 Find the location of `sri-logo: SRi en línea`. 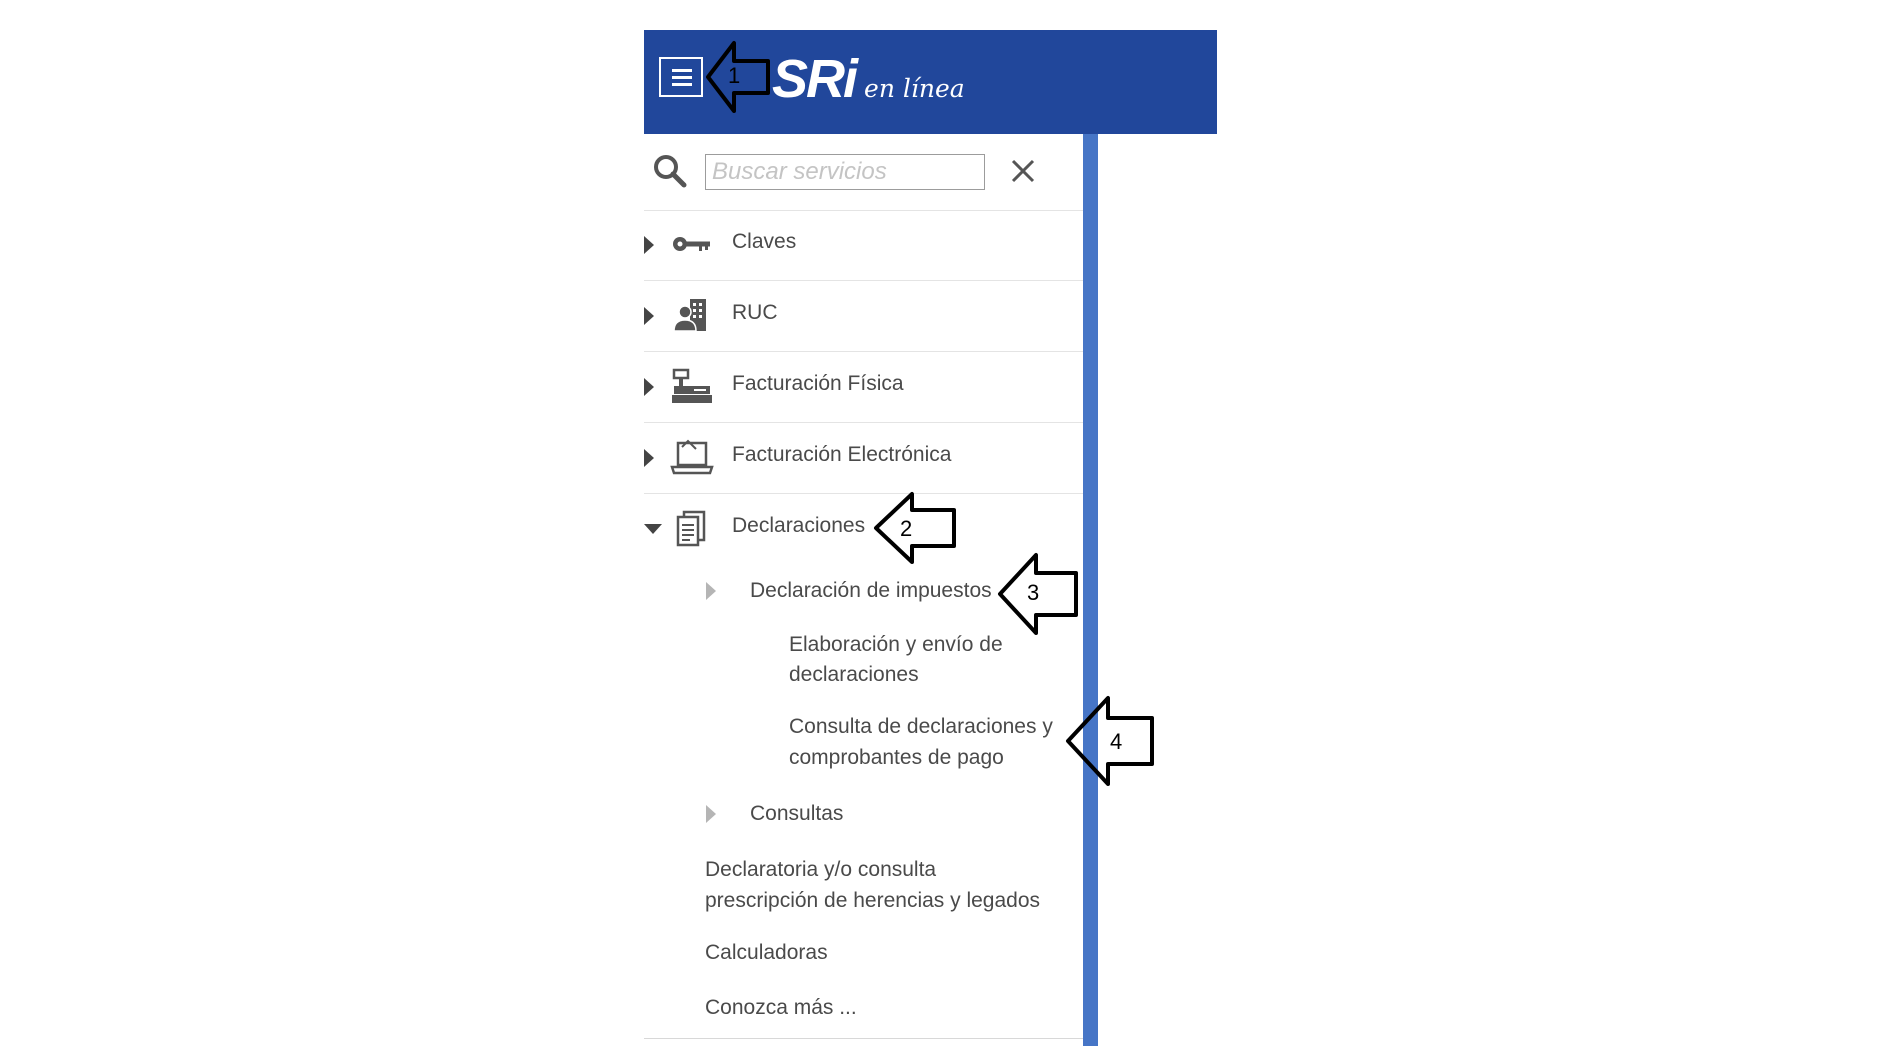

sri-logo: SRi en línea is located at coordinates (868, 78).